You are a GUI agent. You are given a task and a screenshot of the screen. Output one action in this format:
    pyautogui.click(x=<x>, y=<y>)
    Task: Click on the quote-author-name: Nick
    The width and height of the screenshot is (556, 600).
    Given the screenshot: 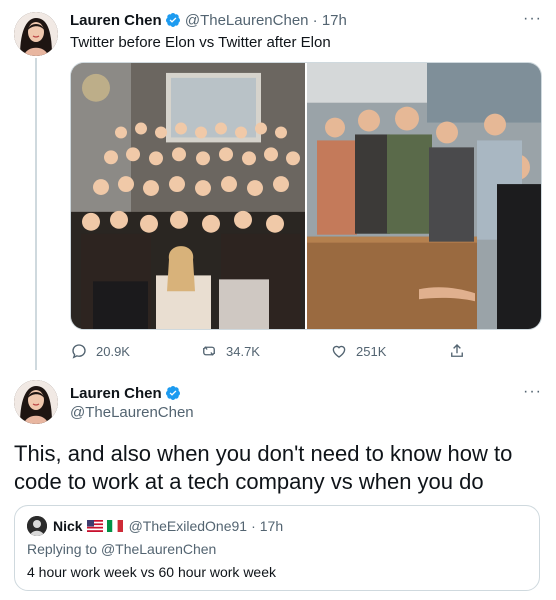 What is the action you would take?
    pyautogui.click(x=68, y=526)
    